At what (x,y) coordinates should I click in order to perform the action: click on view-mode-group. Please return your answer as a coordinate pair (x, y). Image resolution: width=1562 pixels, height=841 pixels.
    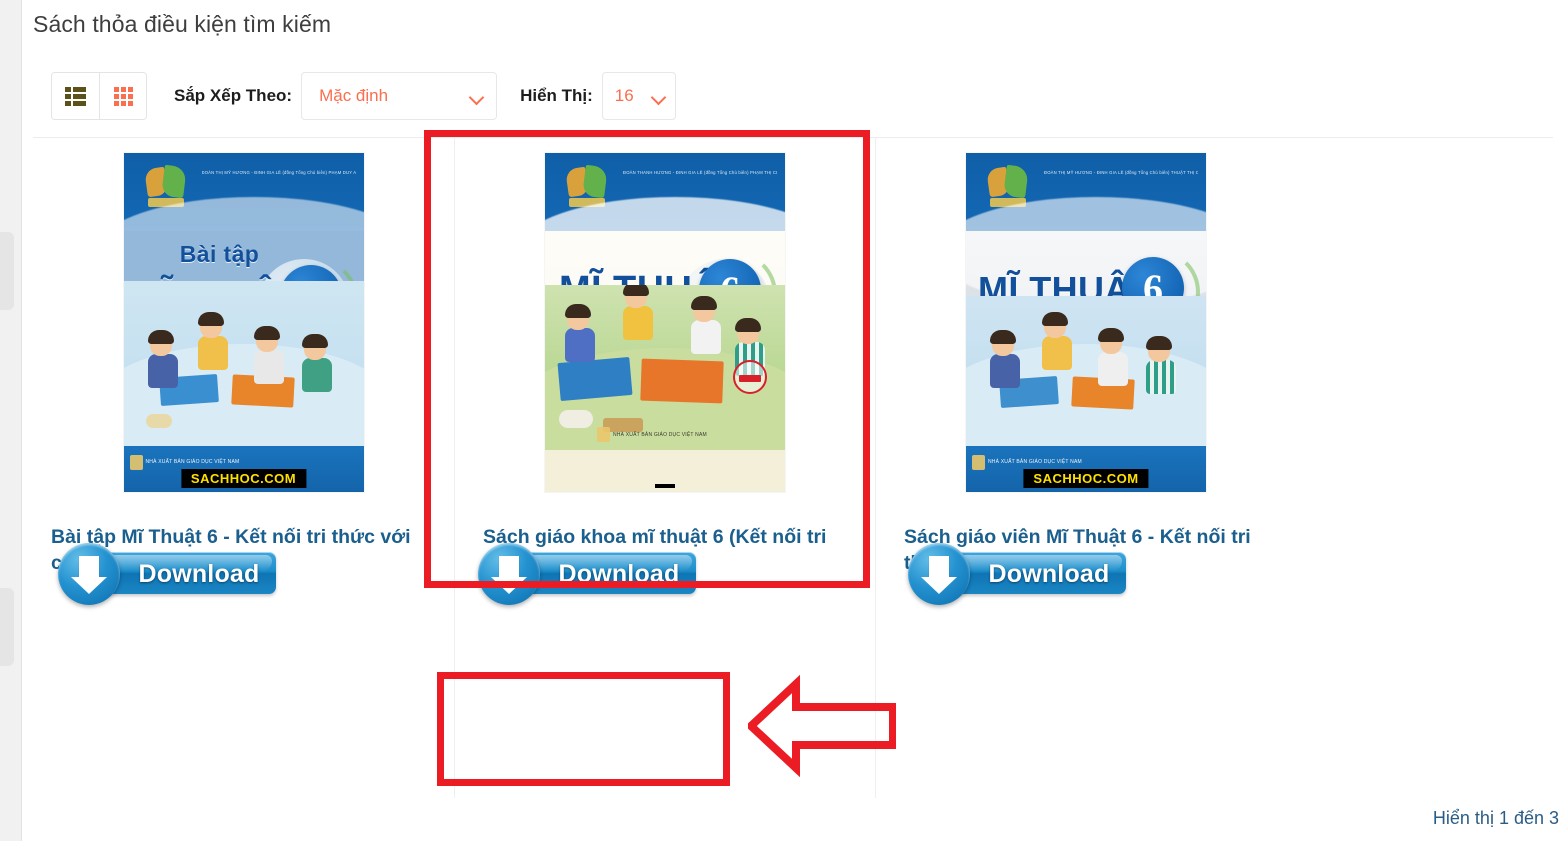
    Looking at the image, I should click on (99, 96).